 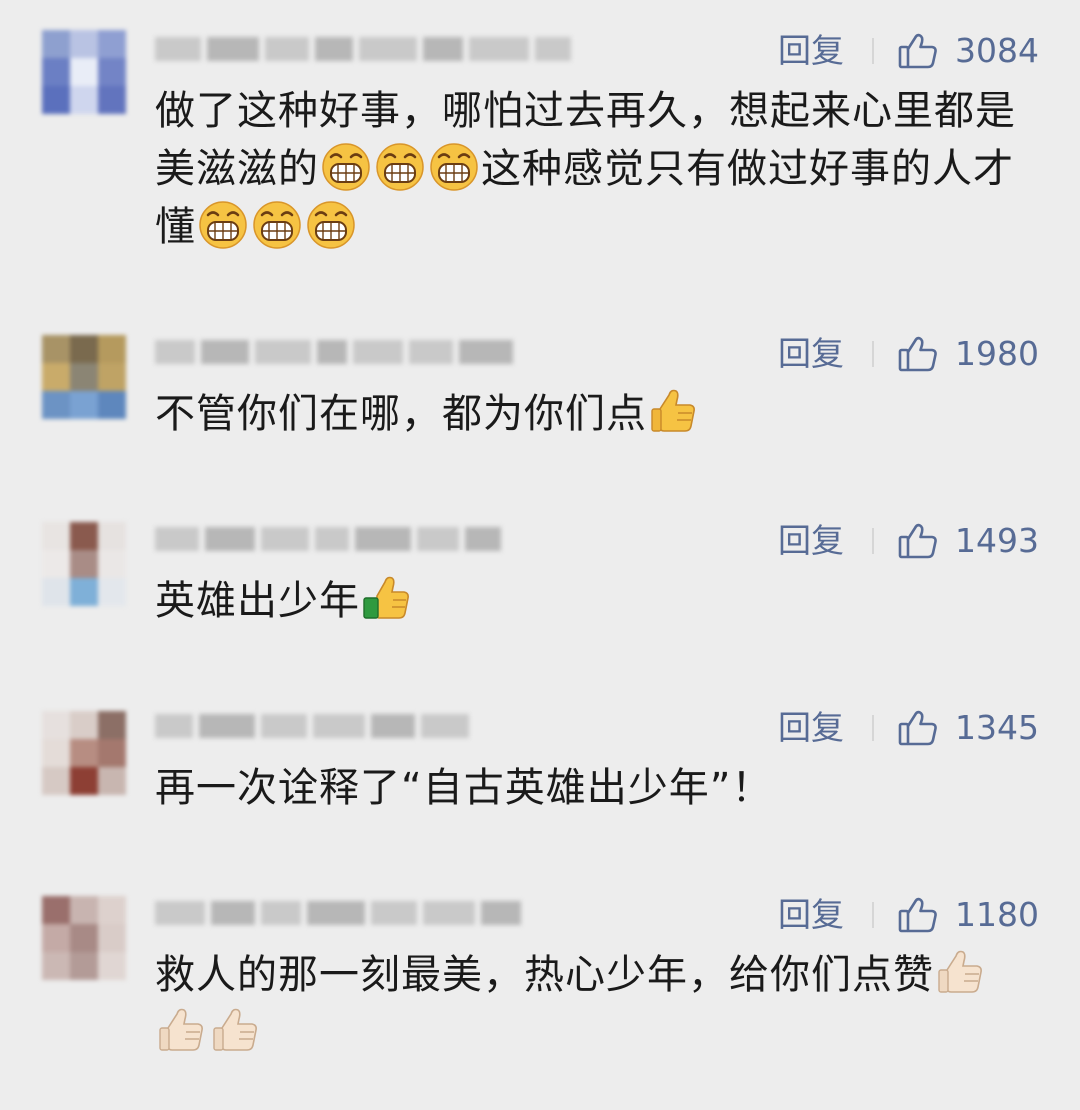 I want to click on comment-text: 救人的那一刻最美，热心少年，给你们点赞, so click(x=595, y=1004).